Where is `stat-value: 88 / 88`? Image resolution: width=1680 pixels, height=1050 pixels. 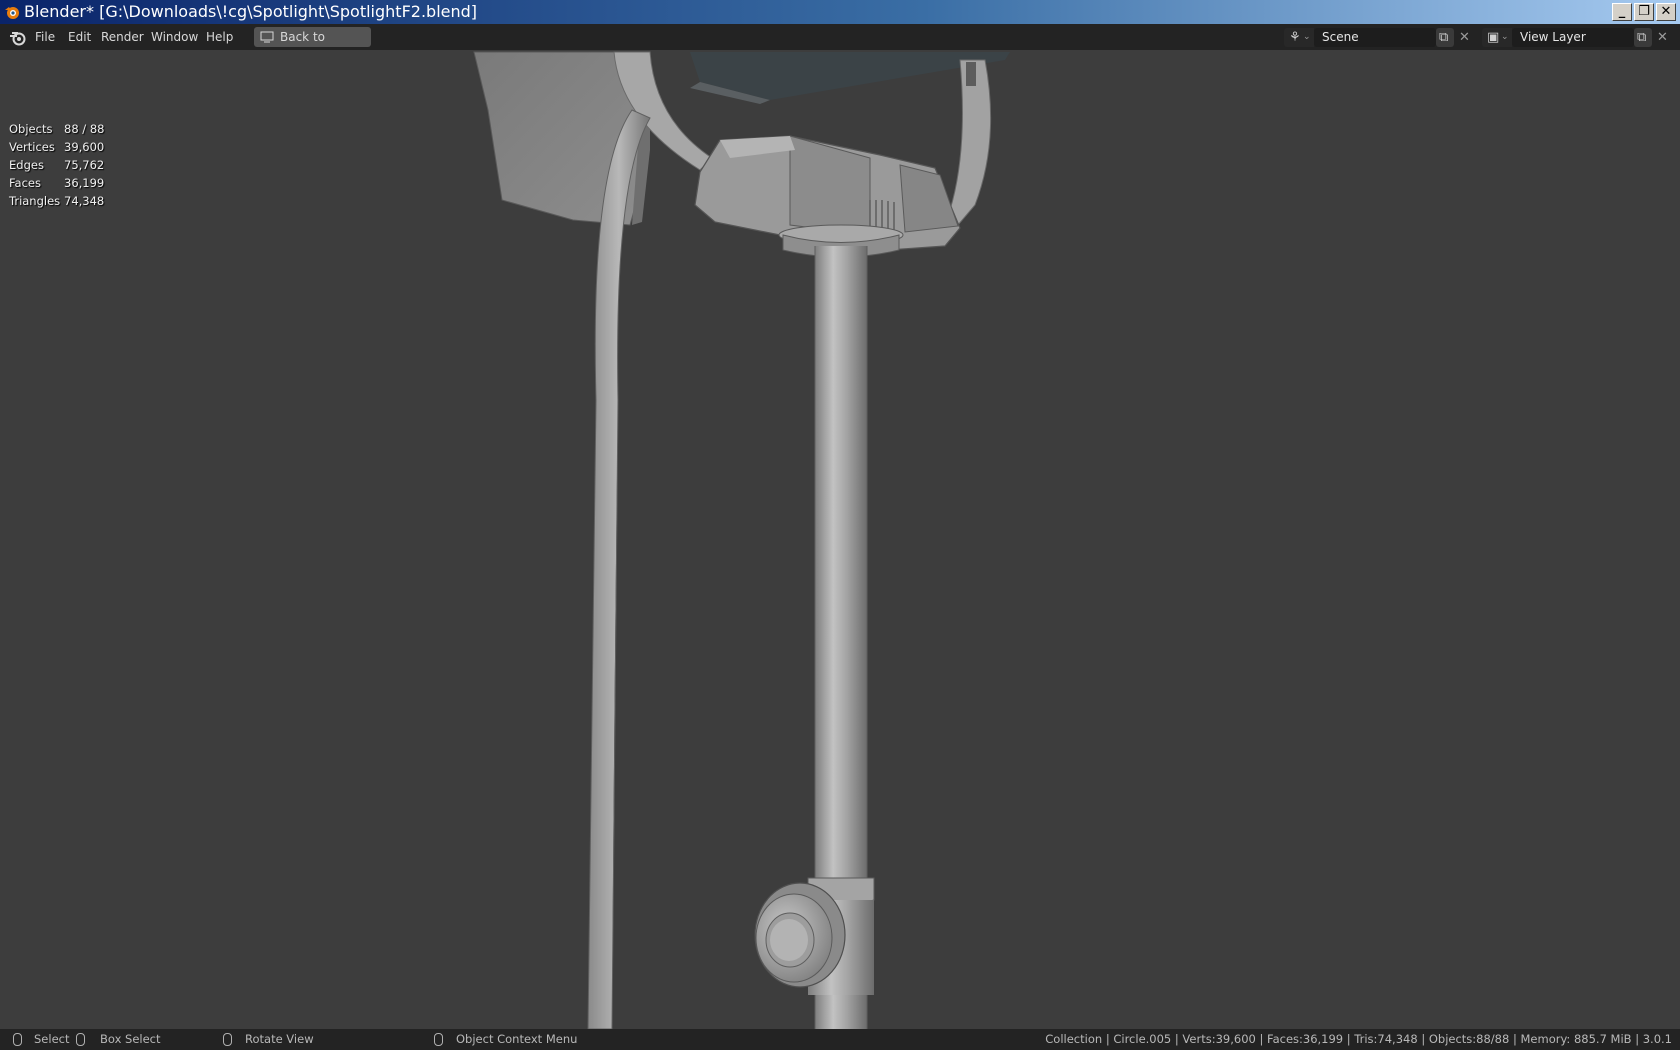 stat-value: 88 / 88 is located at coordinates (84, 129).